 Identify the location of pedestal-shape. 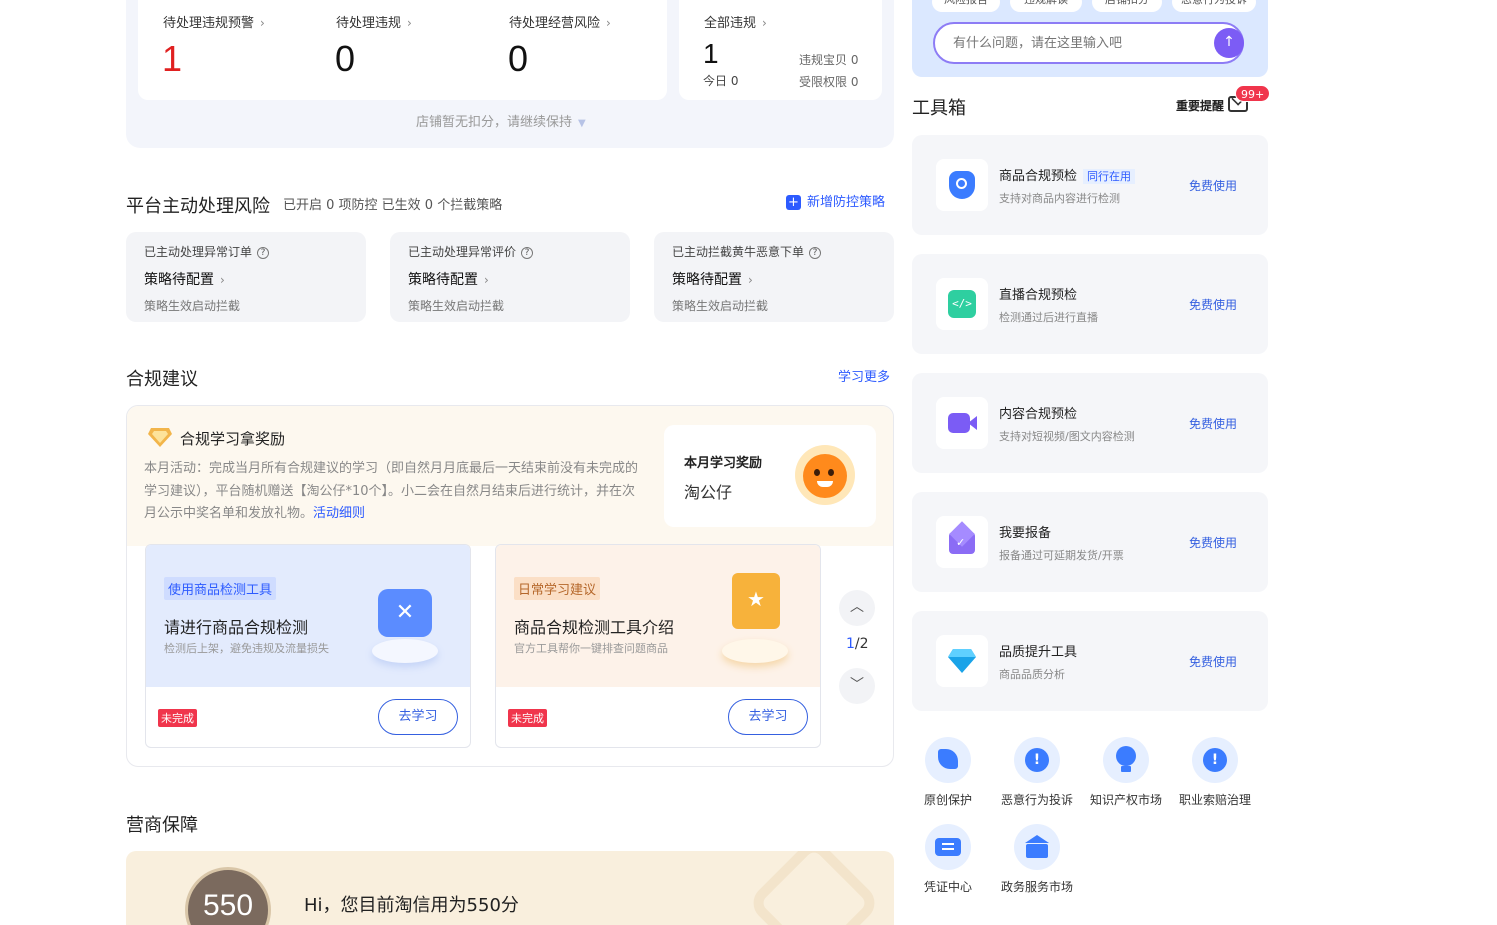
(405, 651).